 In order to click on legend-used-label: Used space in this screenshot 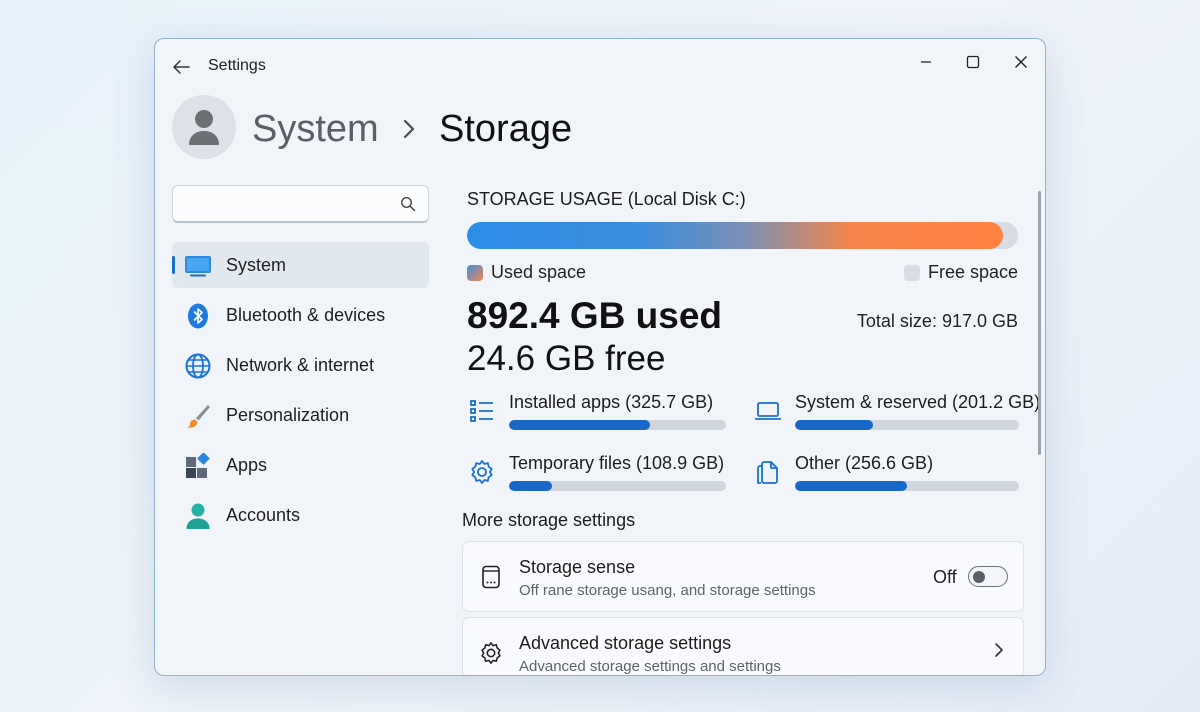, I will do `click(539, 272)`.